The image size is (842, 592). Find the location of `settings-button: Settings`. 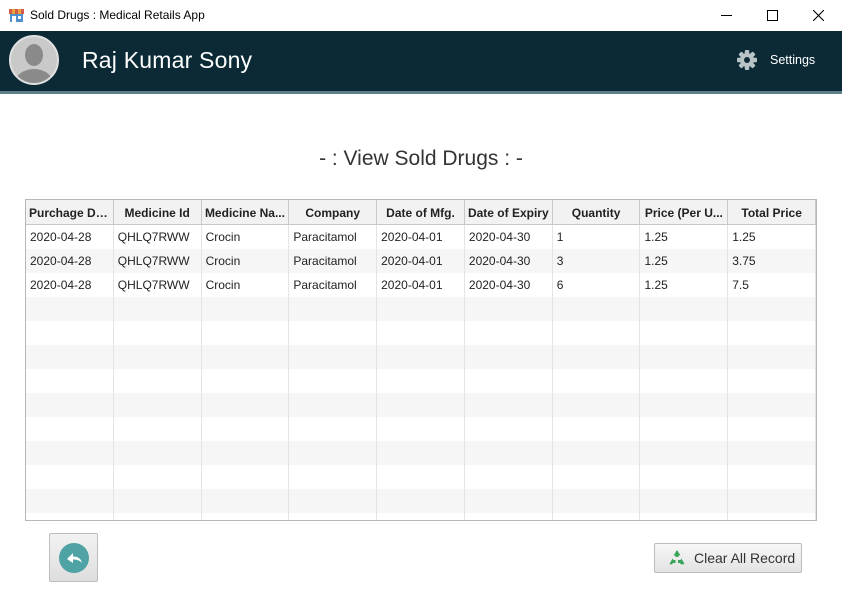

settings-button: Settings is located at coordinates (775, 60).